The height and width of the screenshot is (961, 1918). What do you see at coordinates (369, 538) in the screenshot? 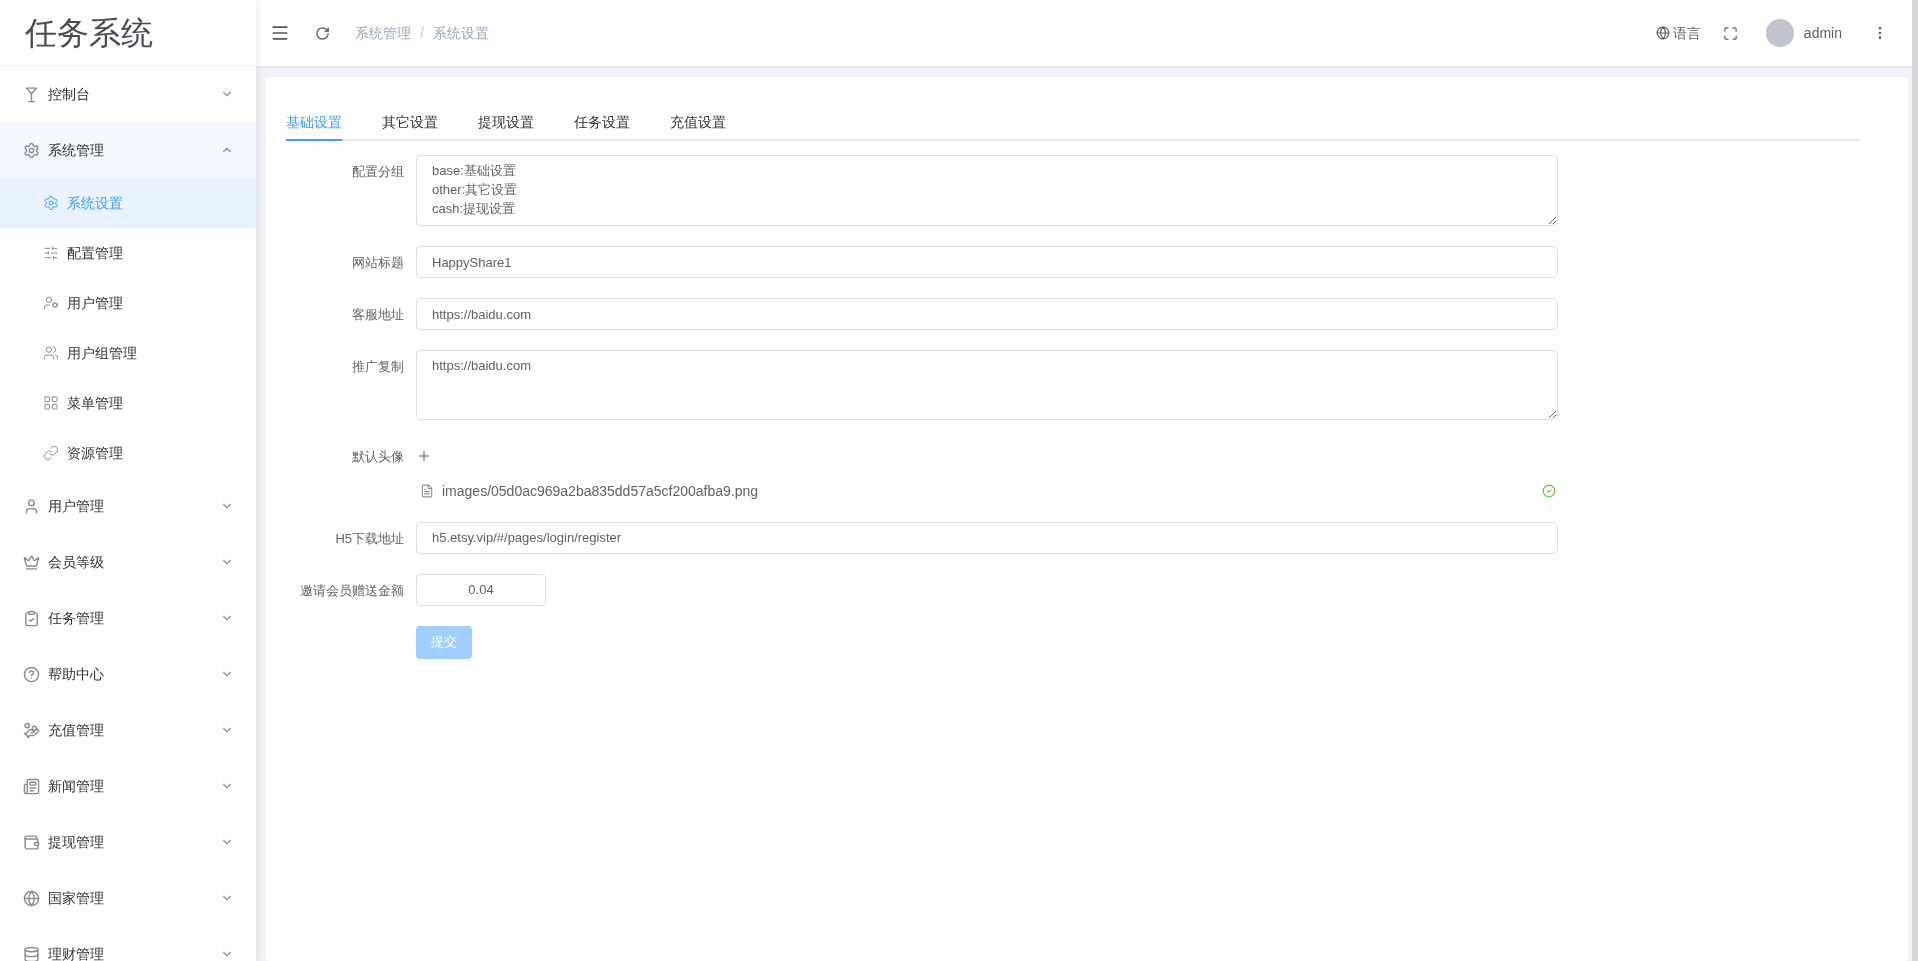
I see `field-label: H5下载地址` at bounding box center [369, 538].